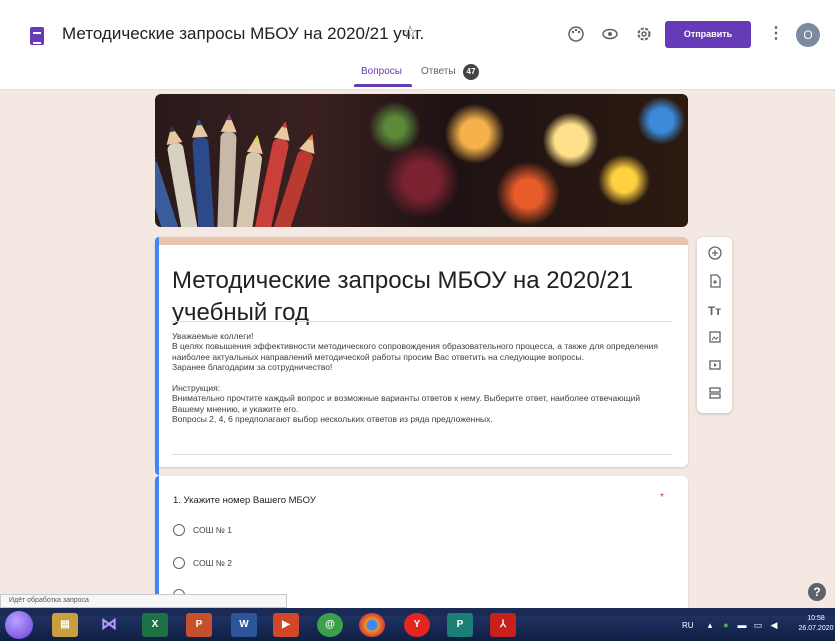  Describe the element at coordinates (610, 35) in the screenshot. I see `eye-icon` at that location.